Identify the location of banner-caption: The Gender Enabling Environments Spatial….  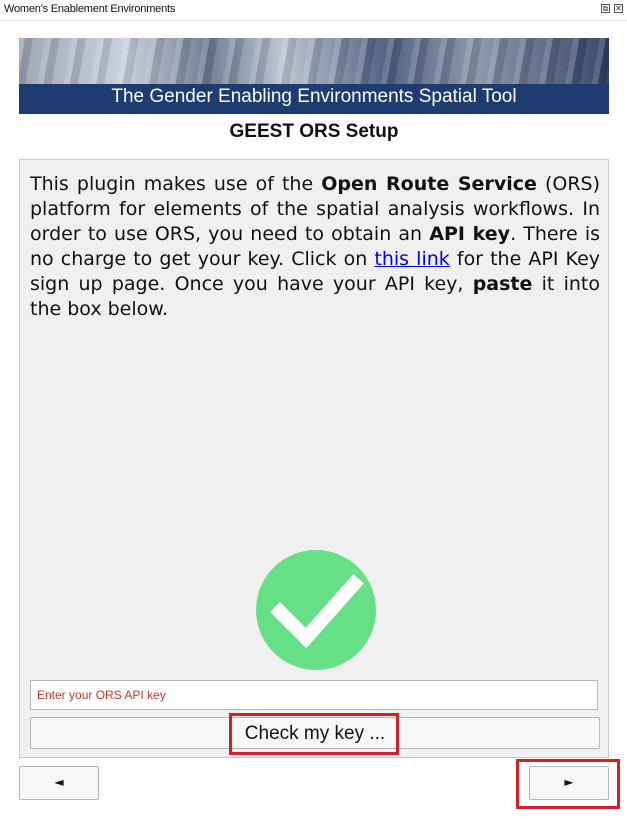
(314, 96).